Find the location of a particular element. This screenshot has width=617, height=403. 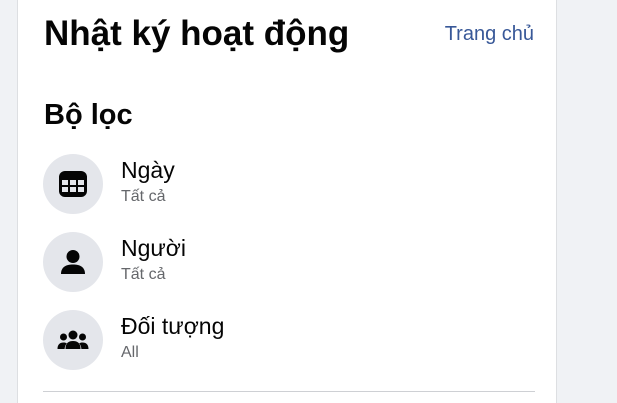

filter-text: Đối tượng All is located at coordinates (172, 336).